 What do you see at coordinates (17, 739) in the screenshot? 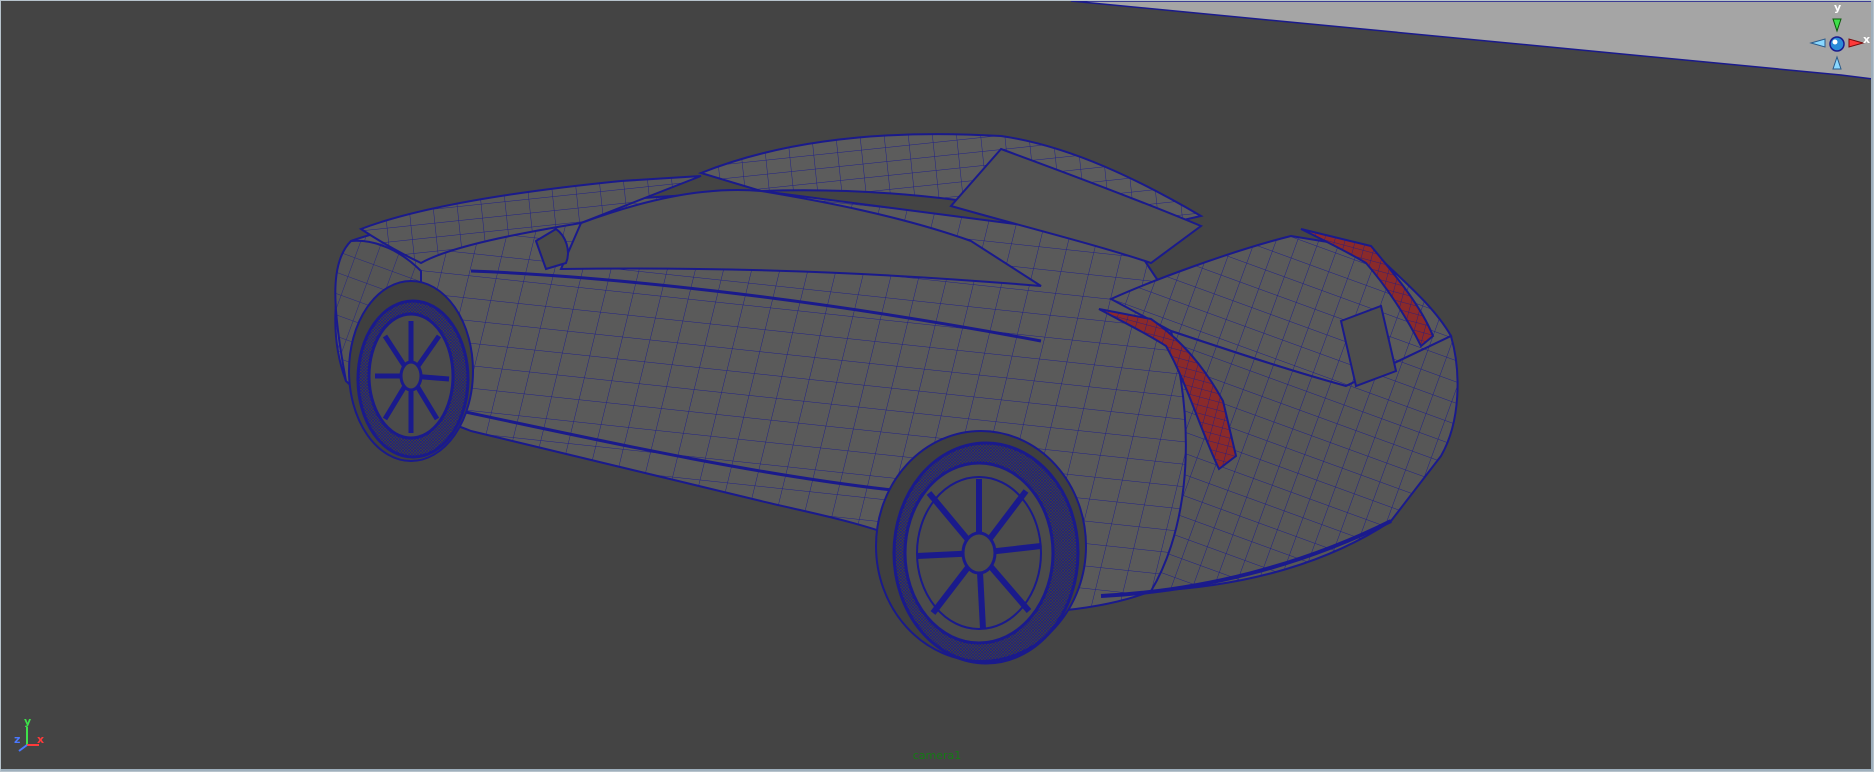
I see `axis-z-label: z` at bounding box center [17, 739].